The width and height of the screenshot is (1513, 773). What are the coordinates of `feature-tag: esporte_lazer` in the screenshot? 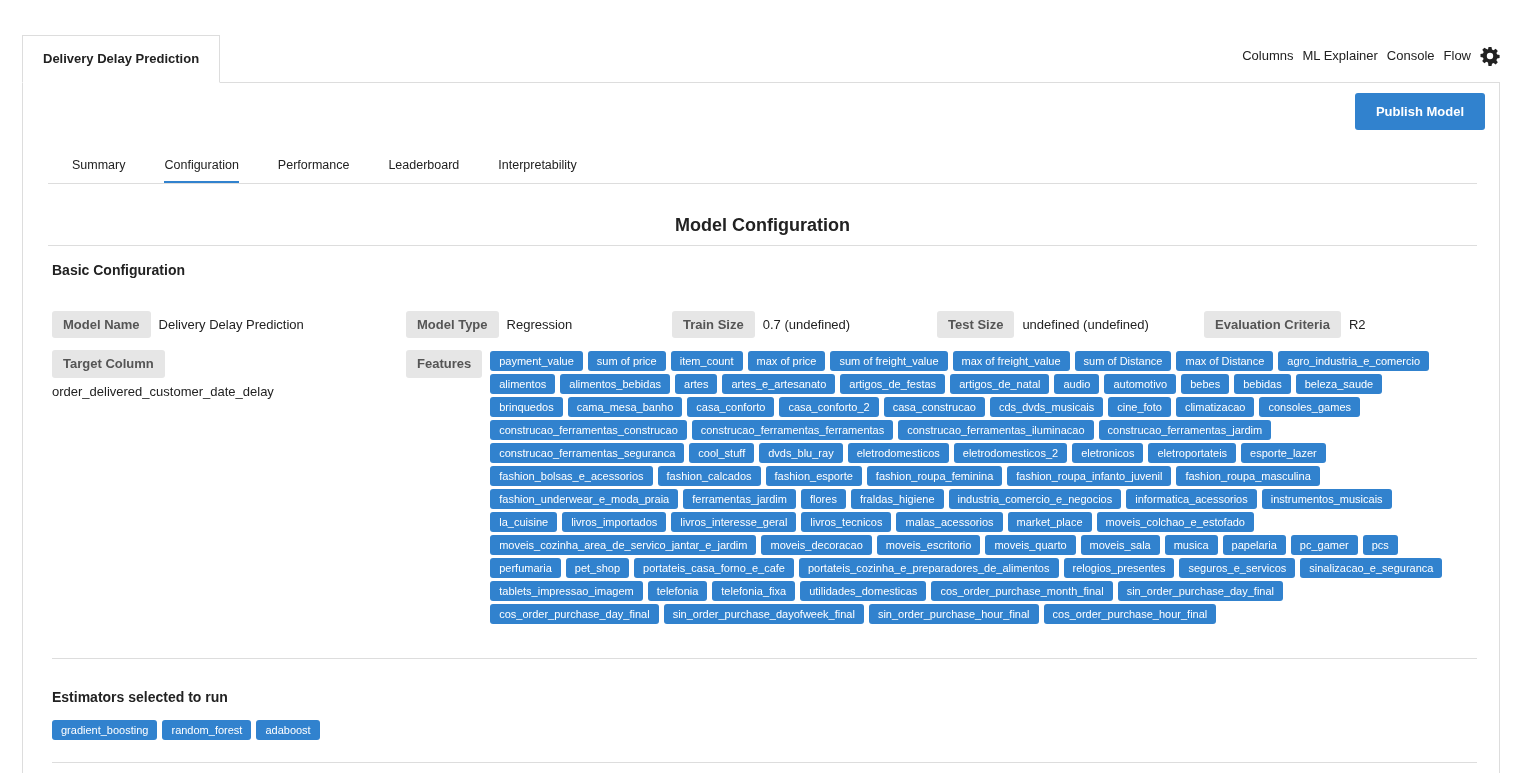 It's located at (1283, 453).